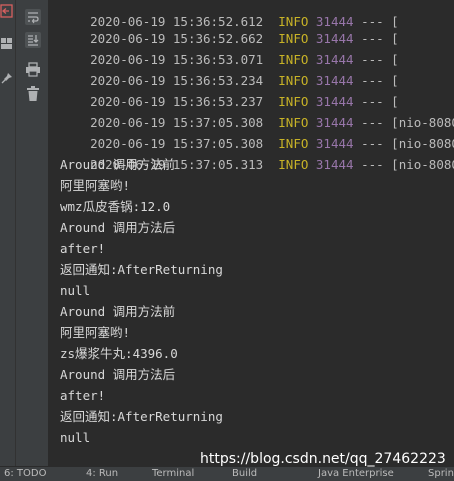 This screenshot has width=454, height=481. I want to click on console-toolbar, so click(32, 233).